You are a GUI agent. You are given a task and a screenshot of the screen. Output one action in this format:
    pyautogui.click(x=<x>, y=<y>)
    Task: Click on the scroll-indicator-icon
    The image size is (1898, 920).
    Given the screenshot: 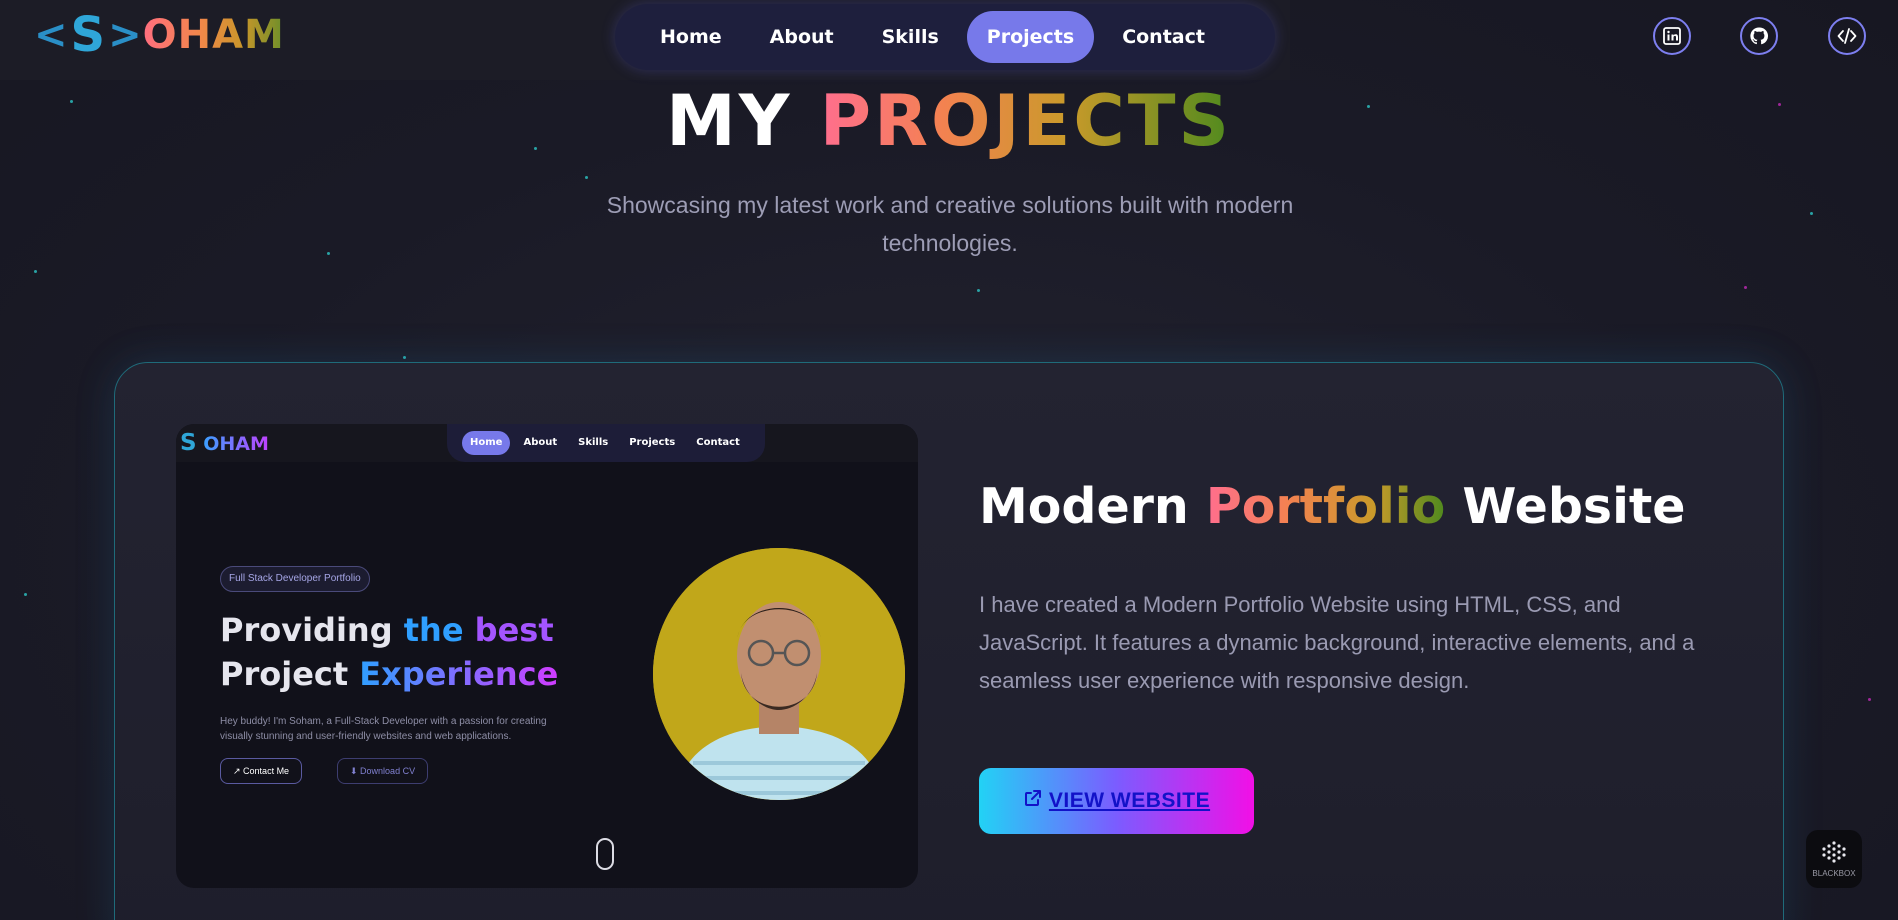 What is the action you would take?
    pyautogui.click(x=605, y=854)
    